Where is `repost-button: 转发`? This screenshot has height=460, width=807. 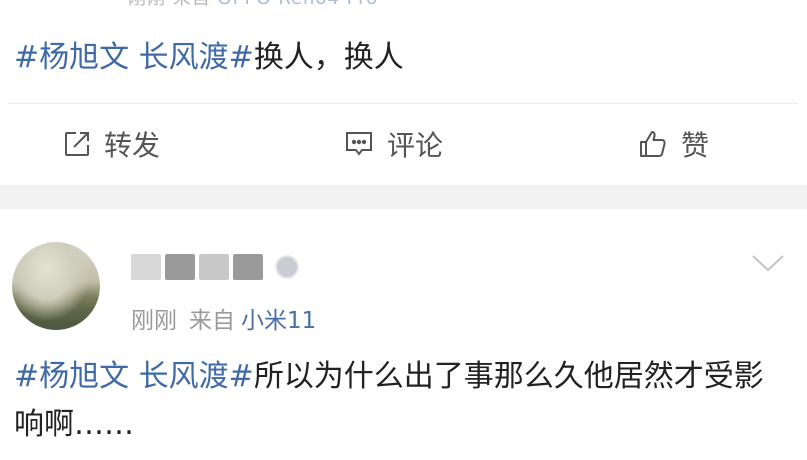 repost-button: 转发 is located at coordinates (111, 144).